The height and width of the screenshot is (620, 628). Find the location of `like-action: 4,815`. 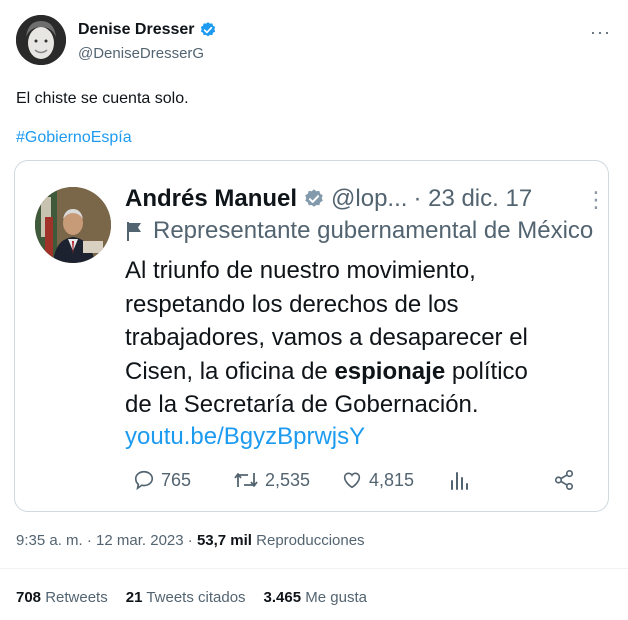

like-action: 4,815 is located at coordinates (377, 480).